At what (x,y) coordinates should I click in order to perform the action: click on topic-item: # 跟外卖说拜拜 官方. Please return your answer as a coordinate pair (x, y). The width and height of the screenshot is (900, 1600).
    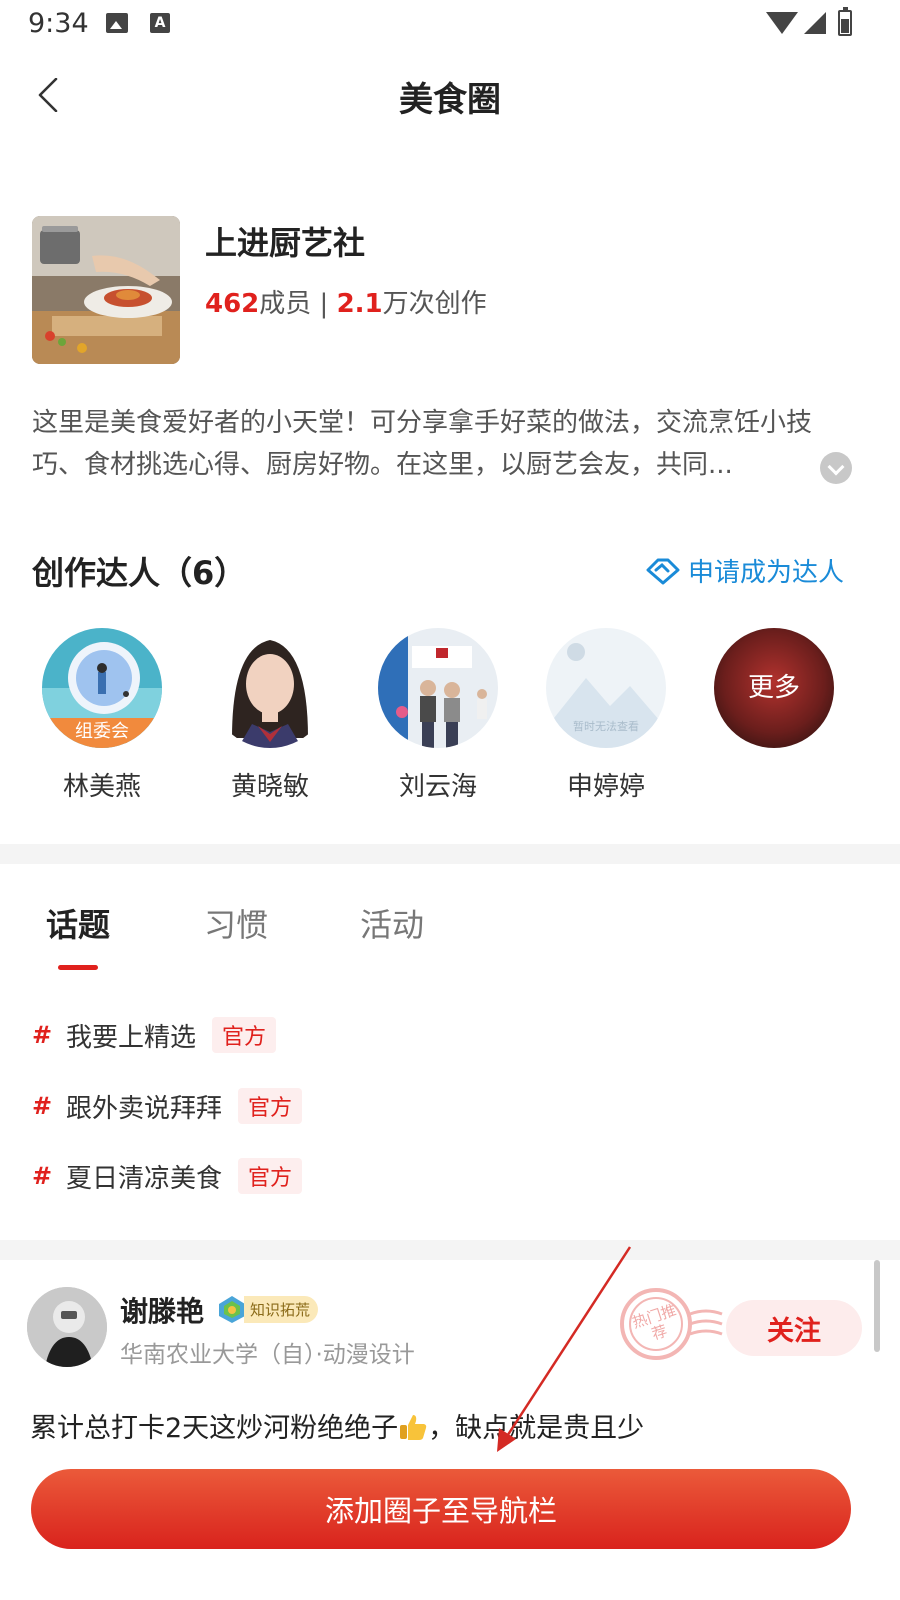
    Looking at the image, I should click on (167, 1106).